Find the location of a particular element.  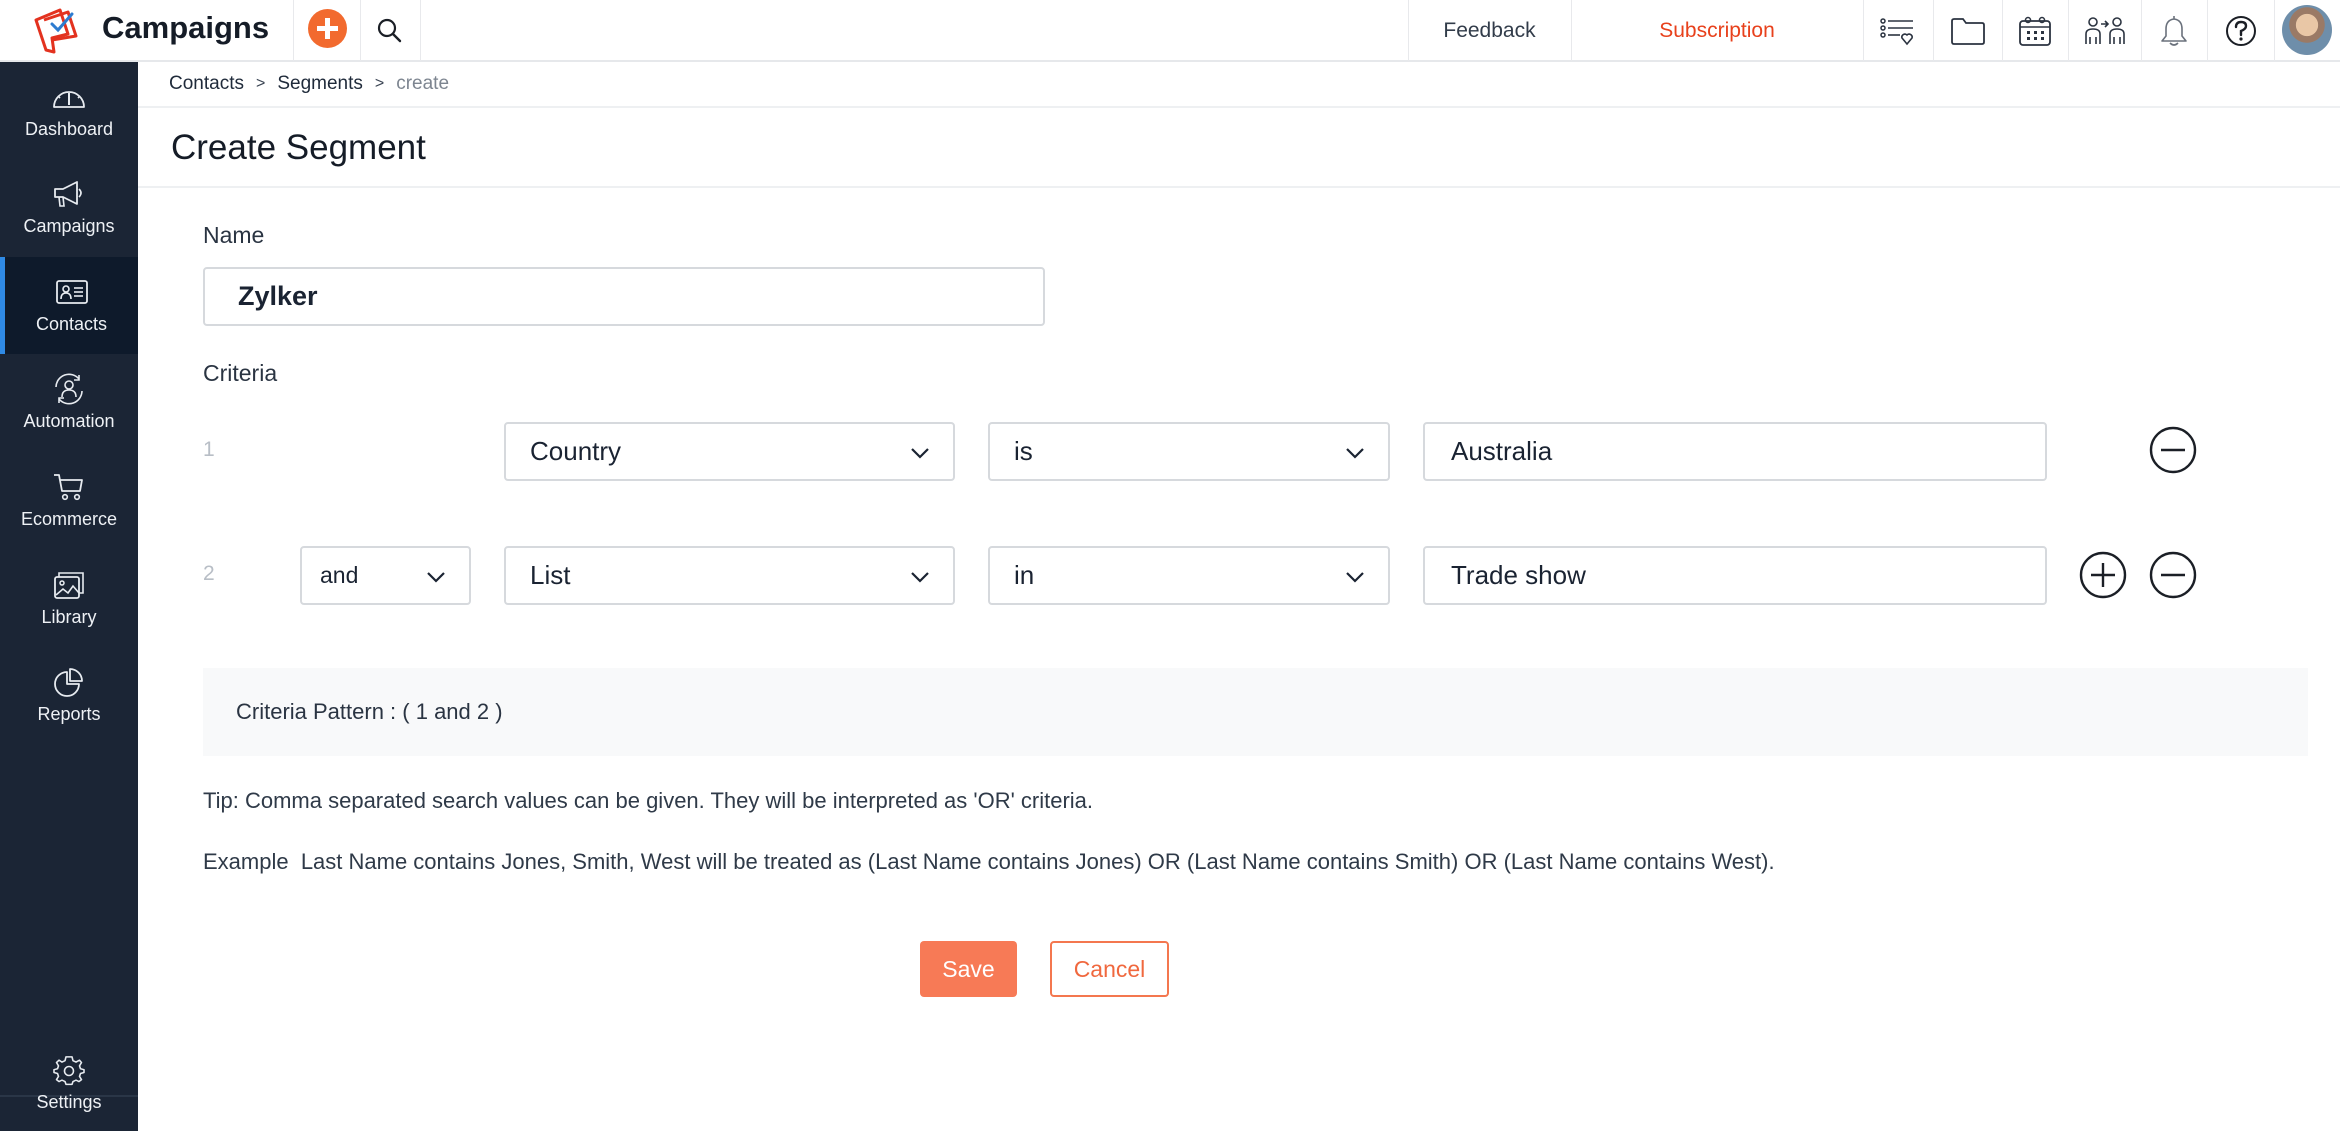

pie-chart-icon is located at coordinates (68, 682).